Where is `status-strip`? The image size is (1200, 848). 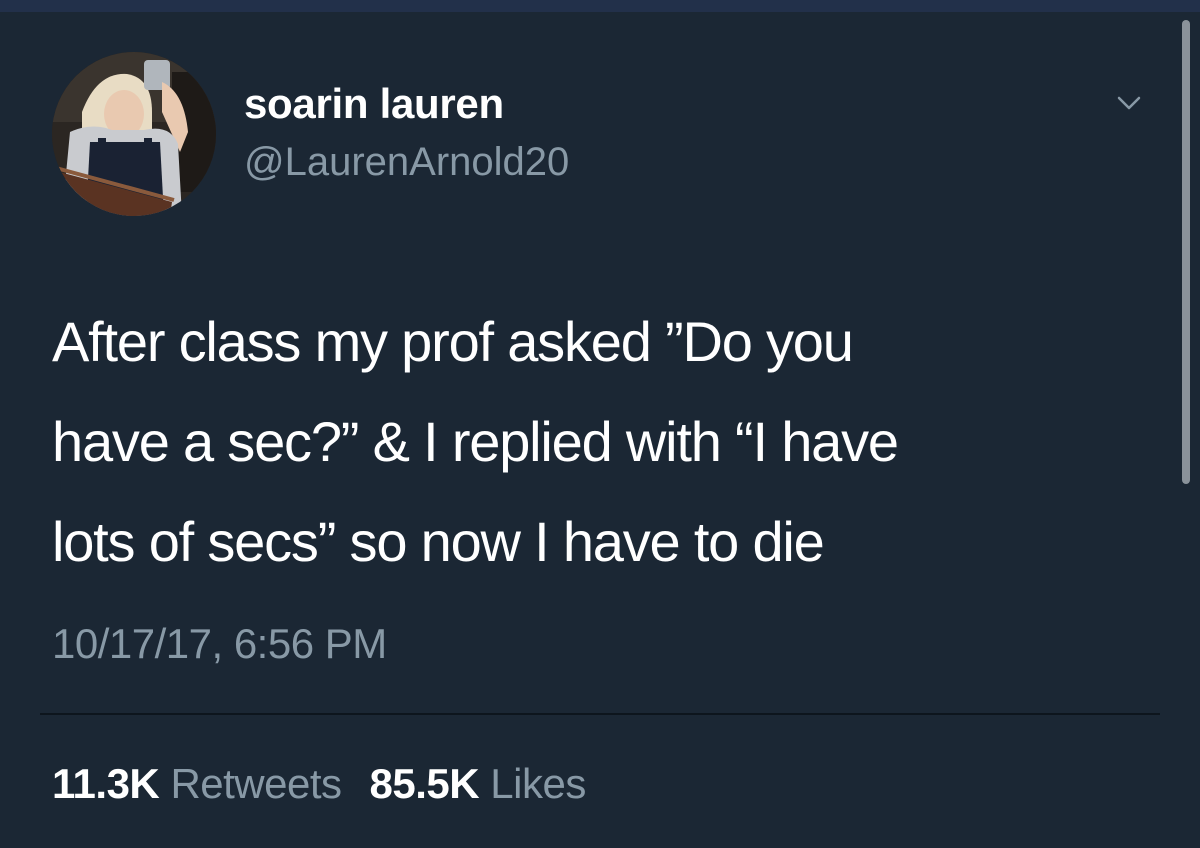 status-strip is located at coordinates (600, 6).